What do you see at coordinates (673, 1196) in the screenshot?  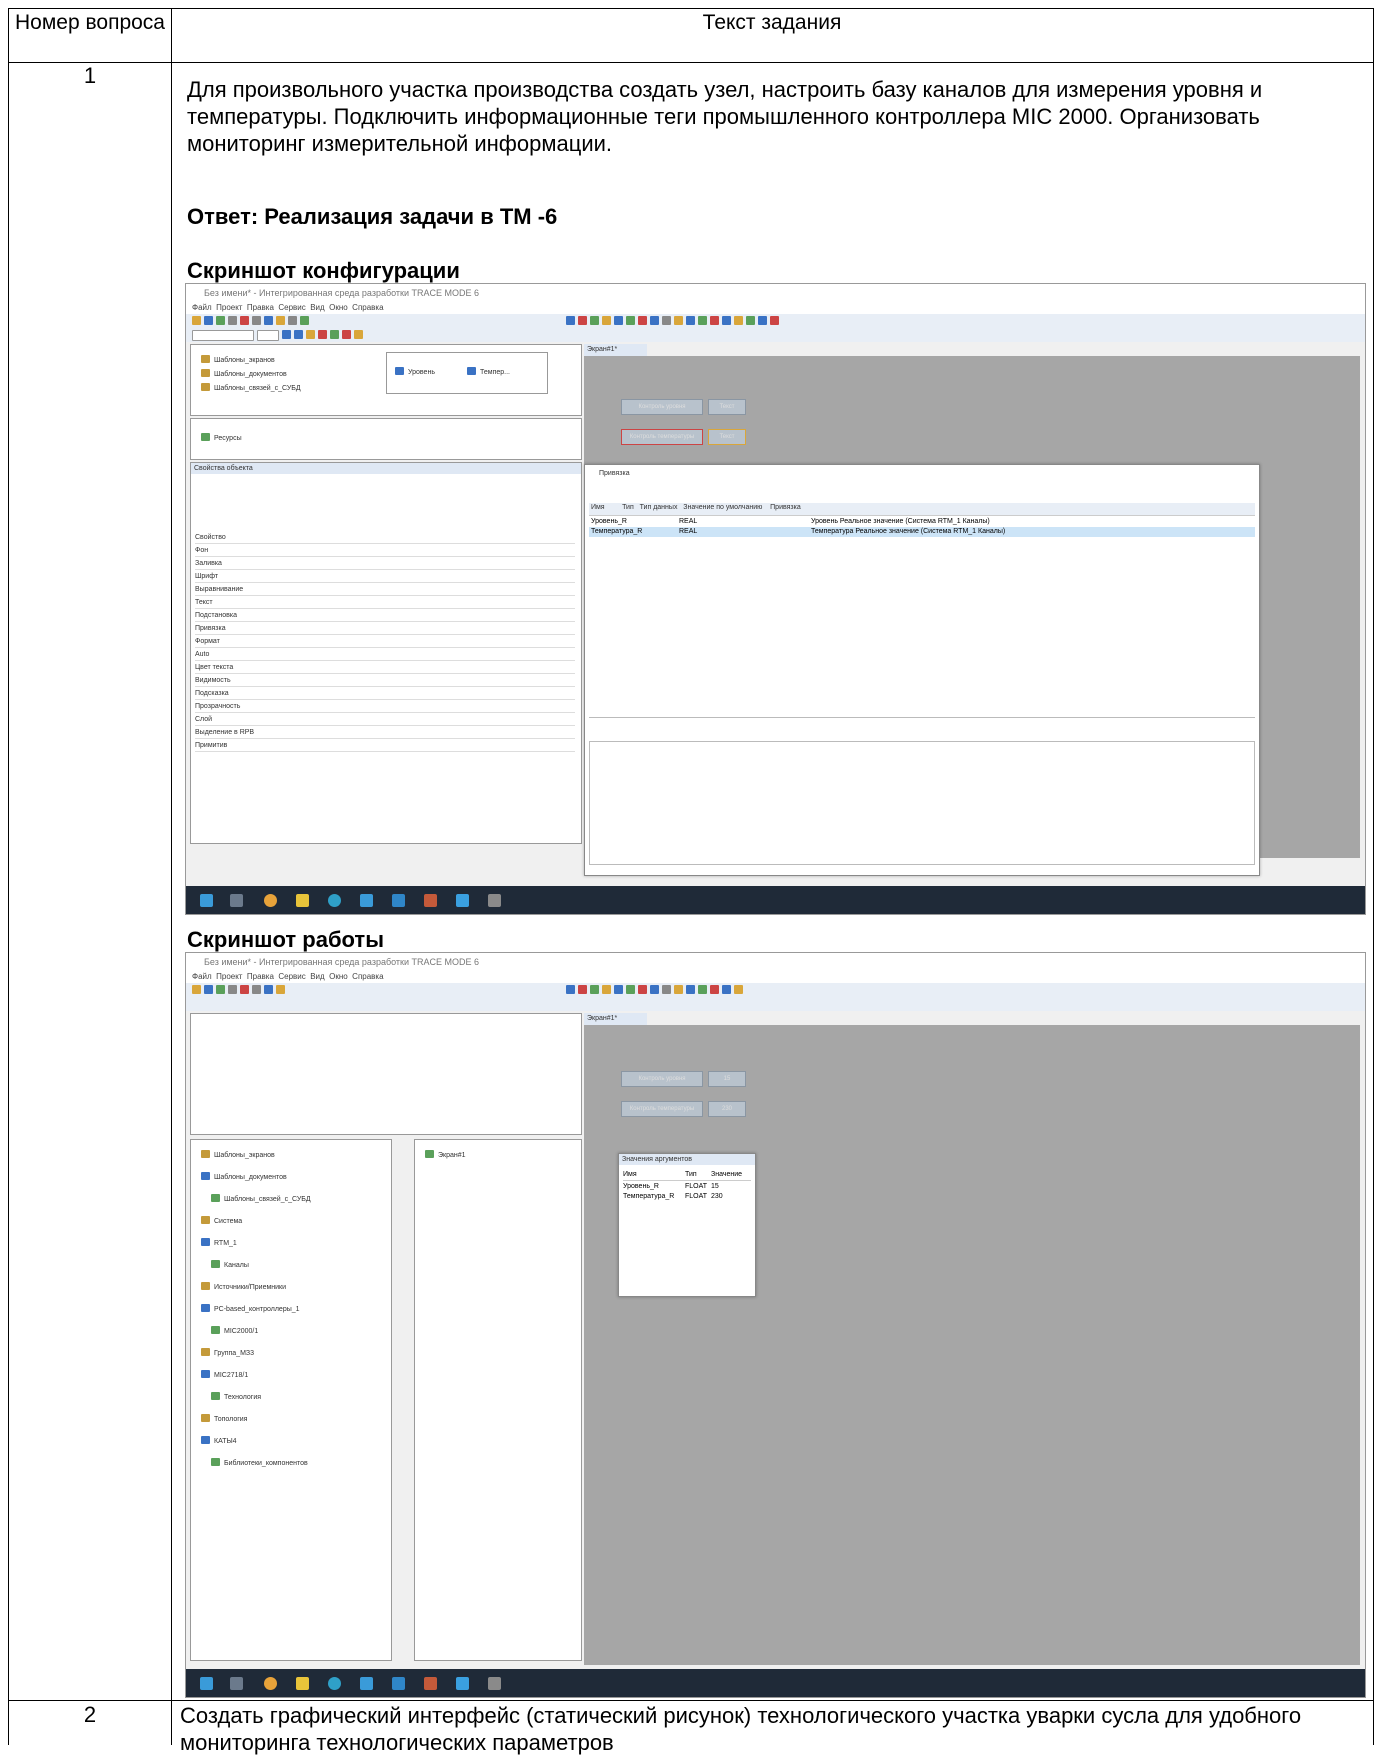 I see `table-row: Температура_R FLOAT 230` at bounding box center [673, 1196].